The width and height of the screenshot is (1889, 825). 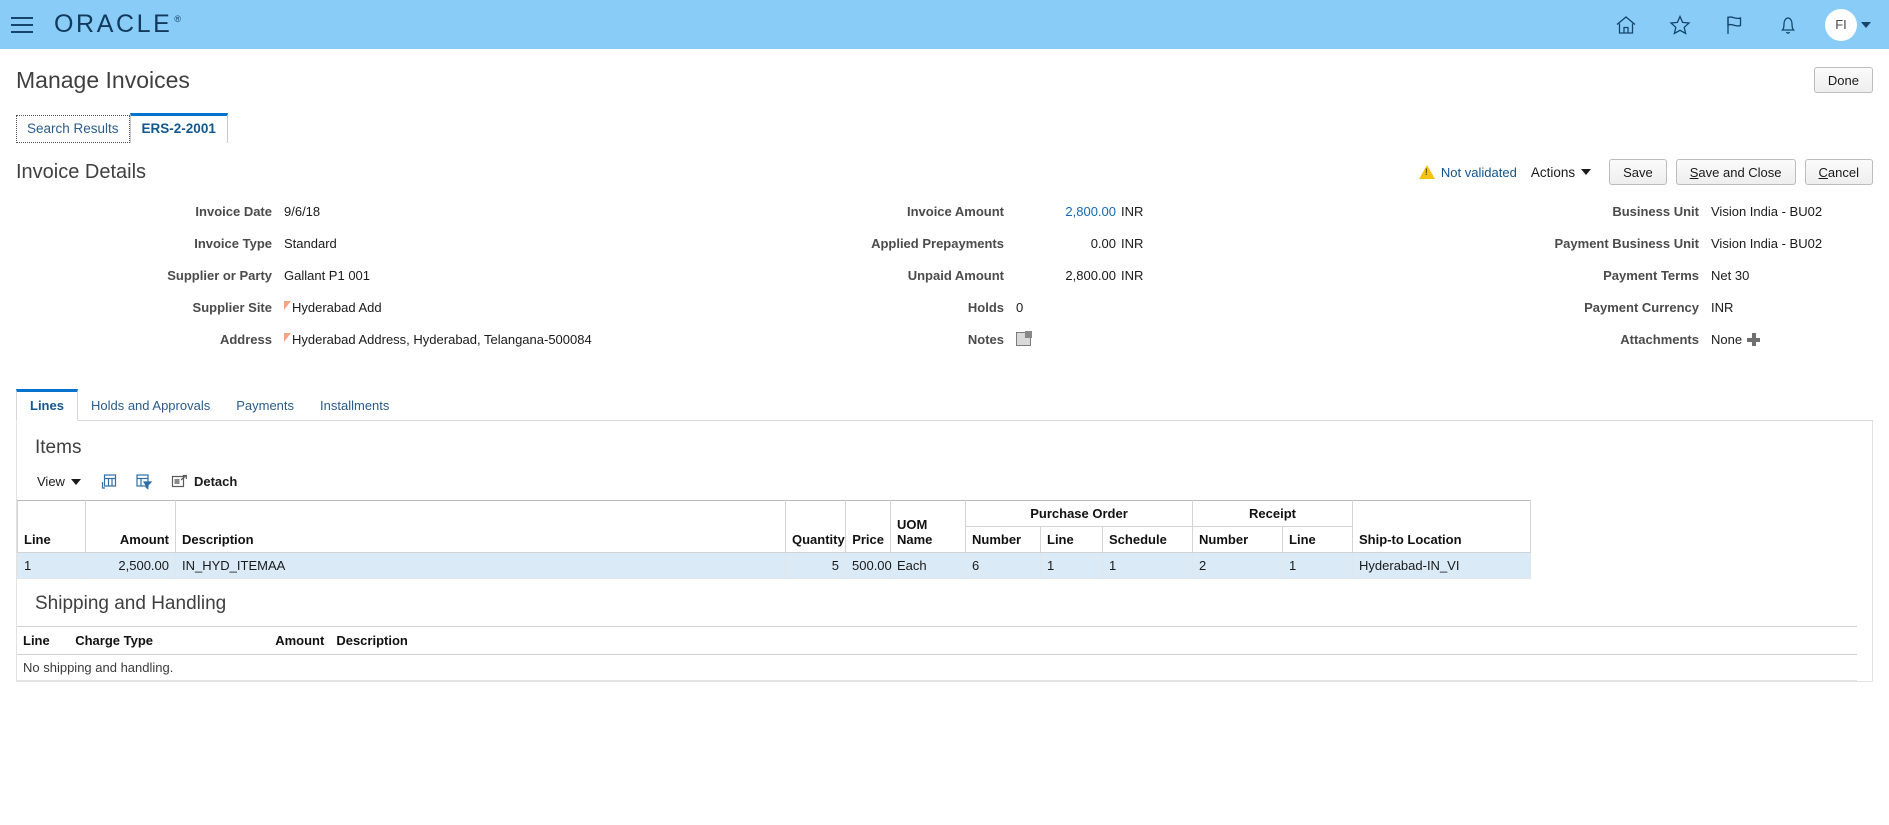 What do you see at coordinates (51, 565) in the screenshot?
I see `cell-line: 1` at bounding box center [51, 565].